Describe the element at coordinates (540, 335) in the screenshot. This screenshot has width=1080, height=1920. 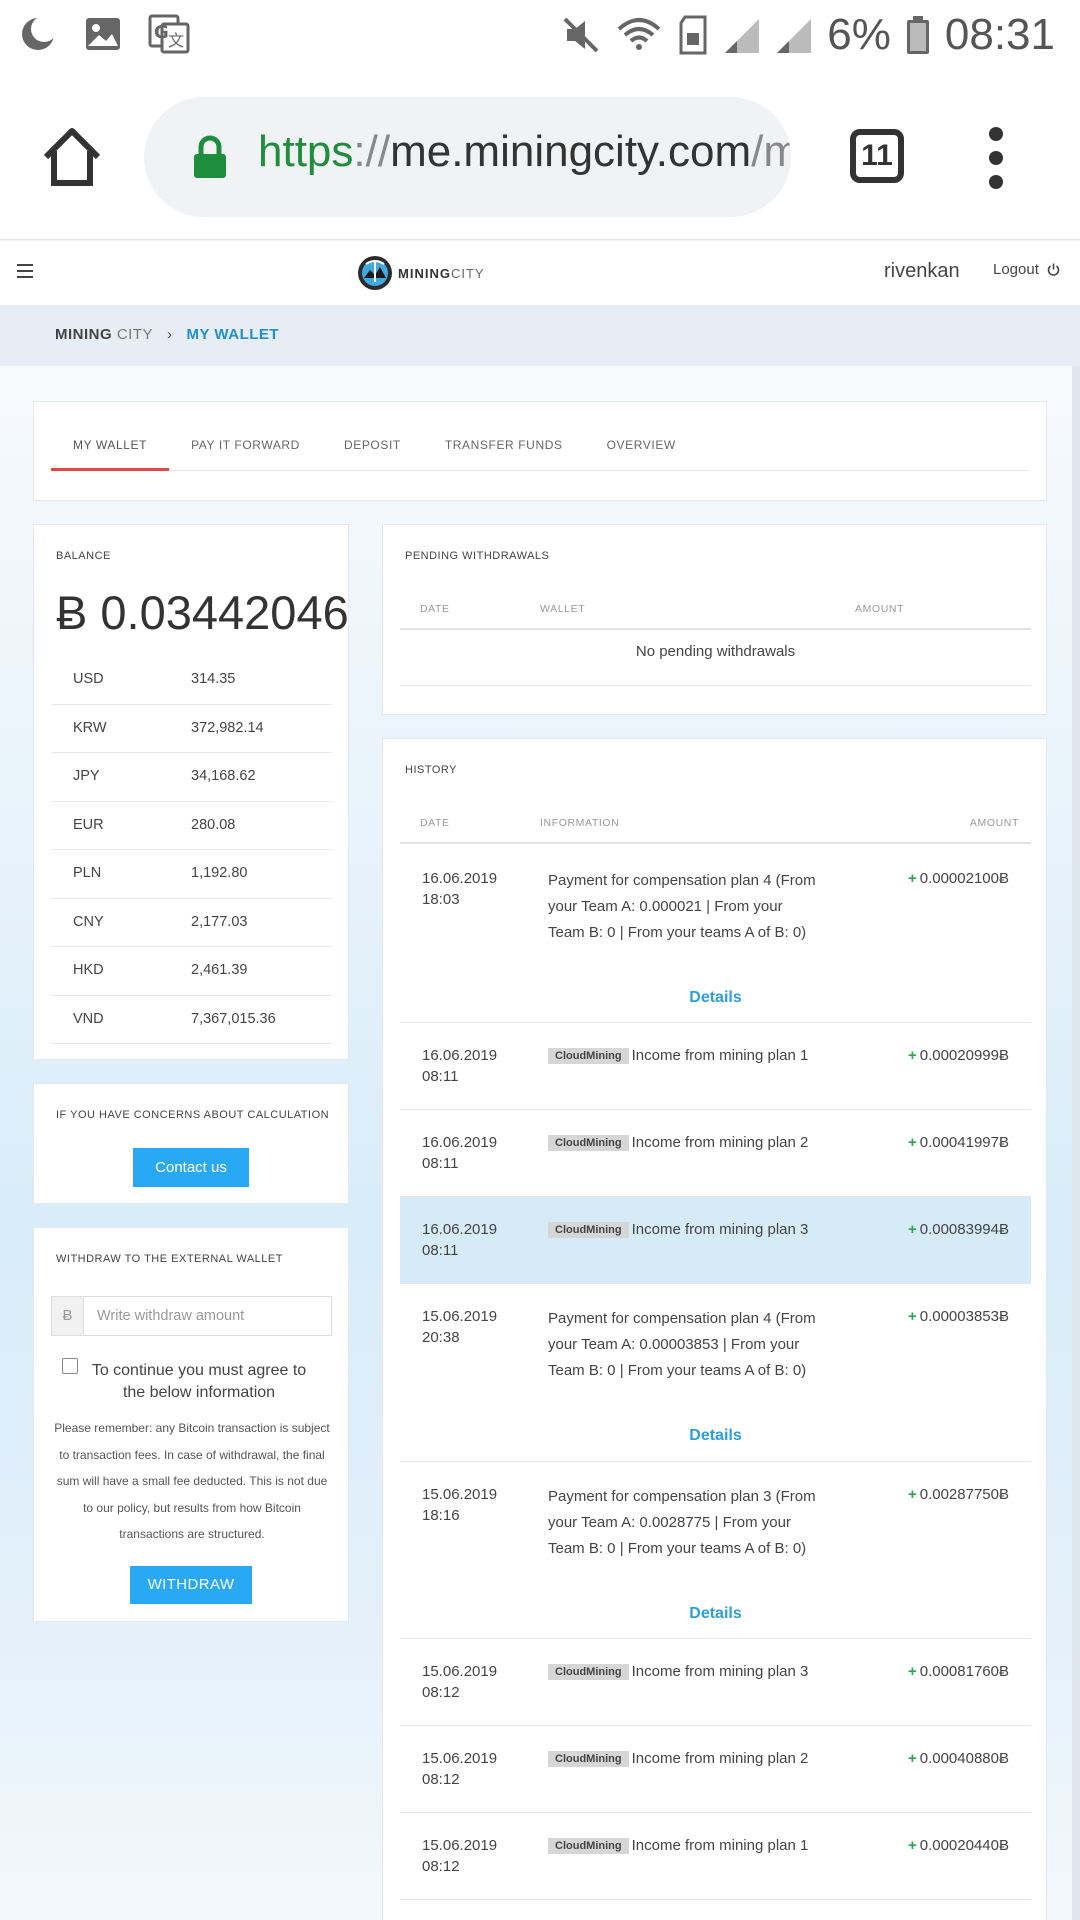
I see `breadcrumb: MINING CITY › MY WALLET` at that location.